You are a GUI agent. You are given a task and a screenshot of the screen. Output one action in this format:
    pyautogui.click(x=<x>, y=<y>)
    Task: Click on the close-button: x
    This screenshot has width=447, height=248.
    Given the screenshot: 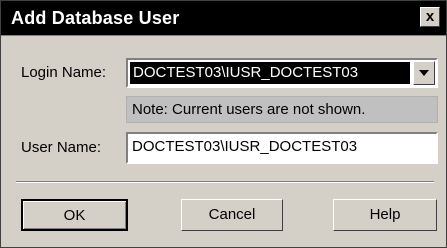 What is the action you would take?
    pyautogui.click(x=430, y=17)
    